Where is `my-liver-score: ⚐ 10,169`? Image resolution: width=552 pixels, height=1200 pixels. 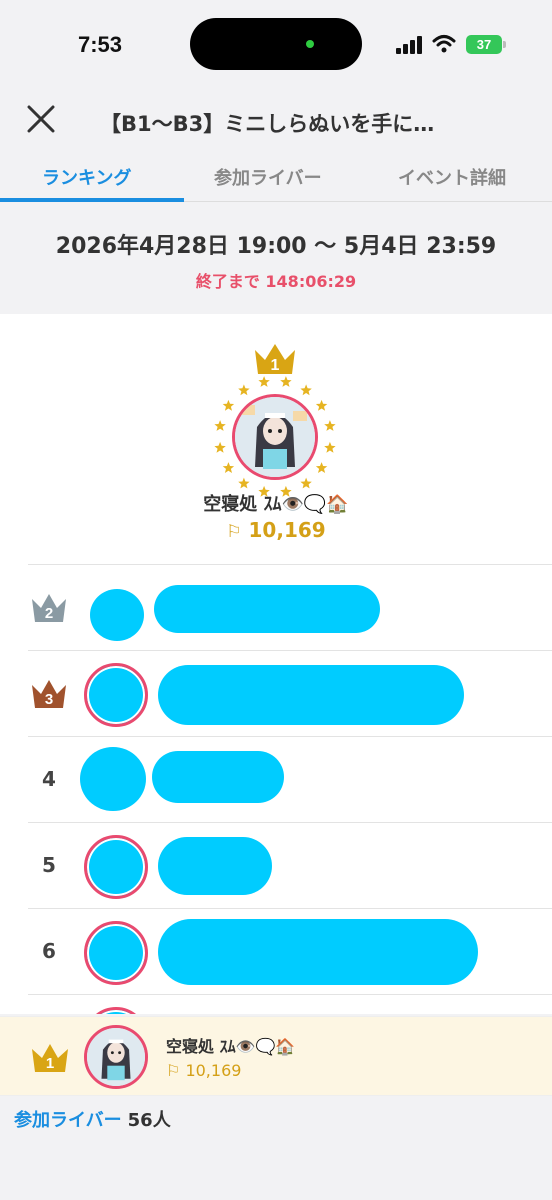 my-liver-score: ⚐ 10,169 is located at coordinates (203, 1070).